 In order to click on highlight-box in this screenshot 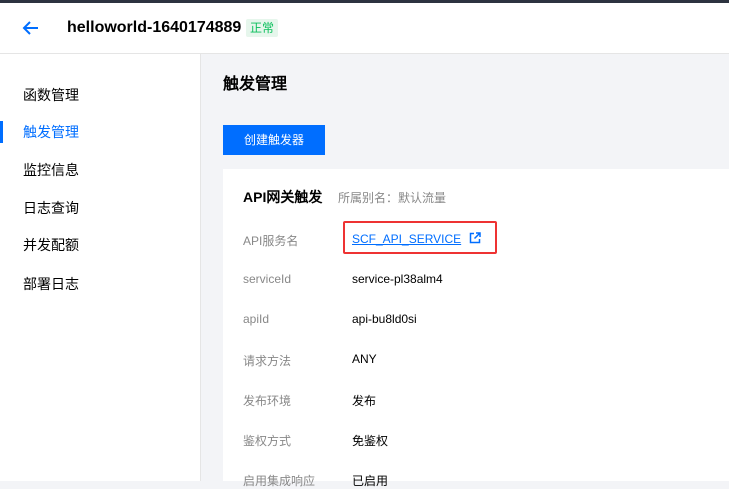, I will do `click(420, 237)`.